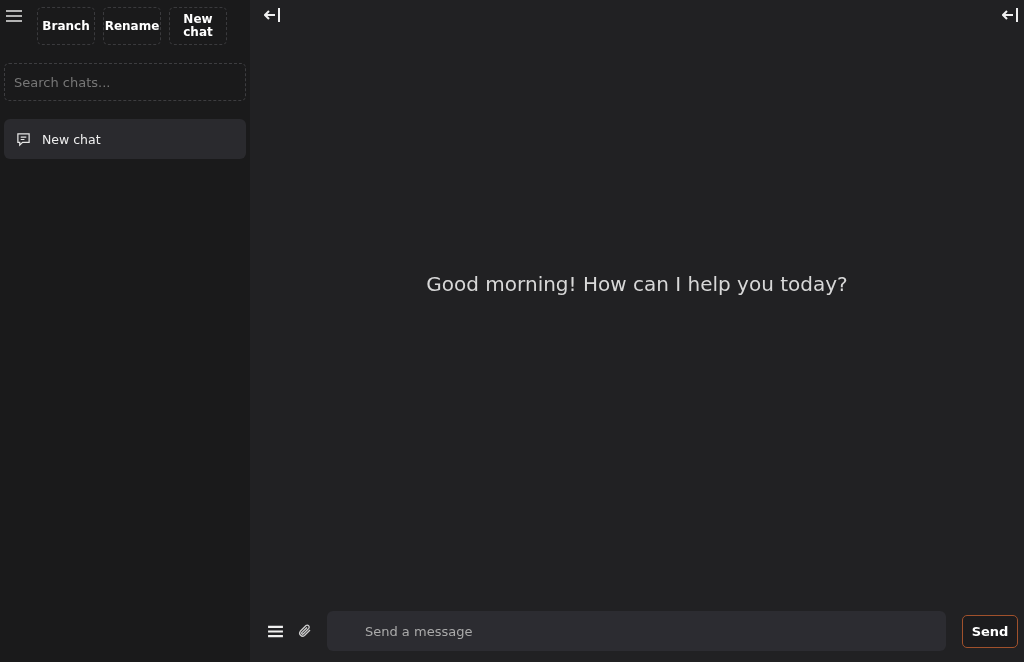 This screenshot has width=1024, height=662. Describe the element at coordinates (305, 631) in the screenshot. I see `paperclip-icon` at that location.